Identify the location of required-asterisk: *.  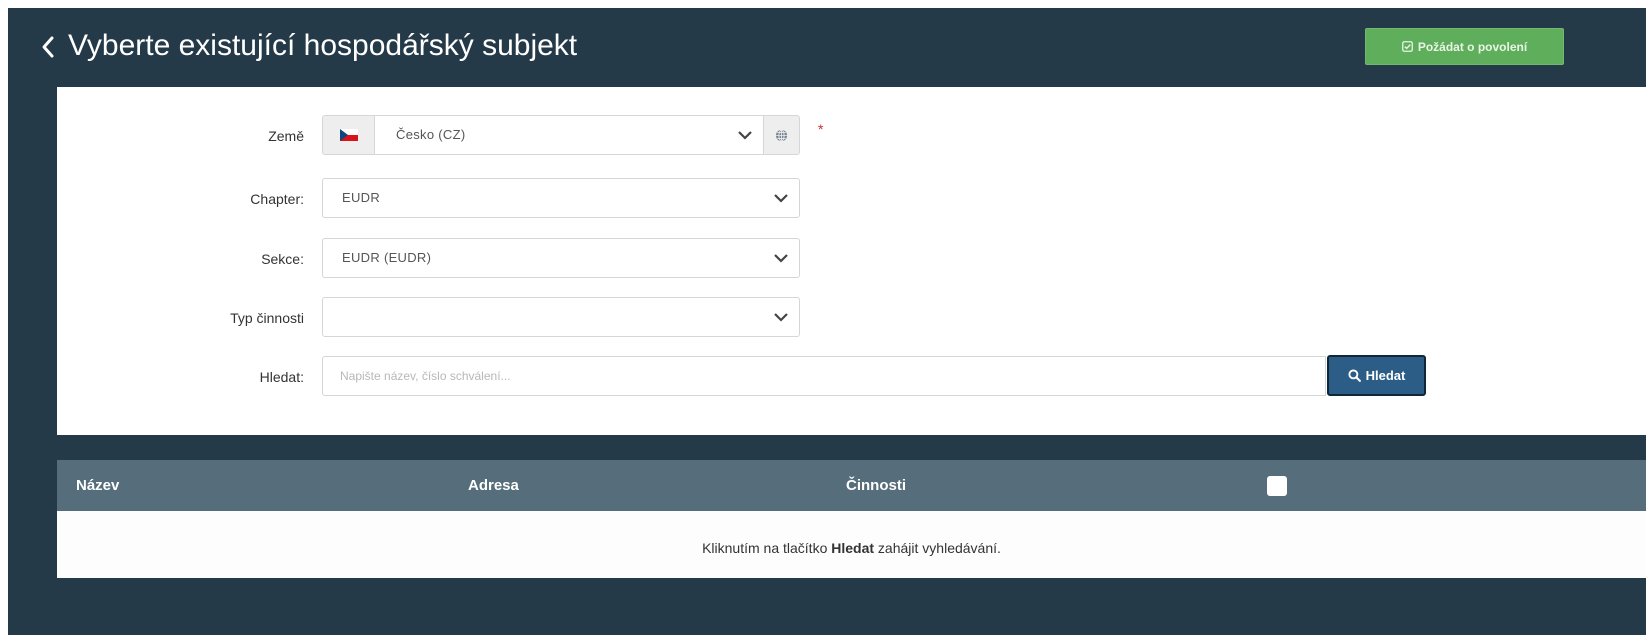
(821, 129).